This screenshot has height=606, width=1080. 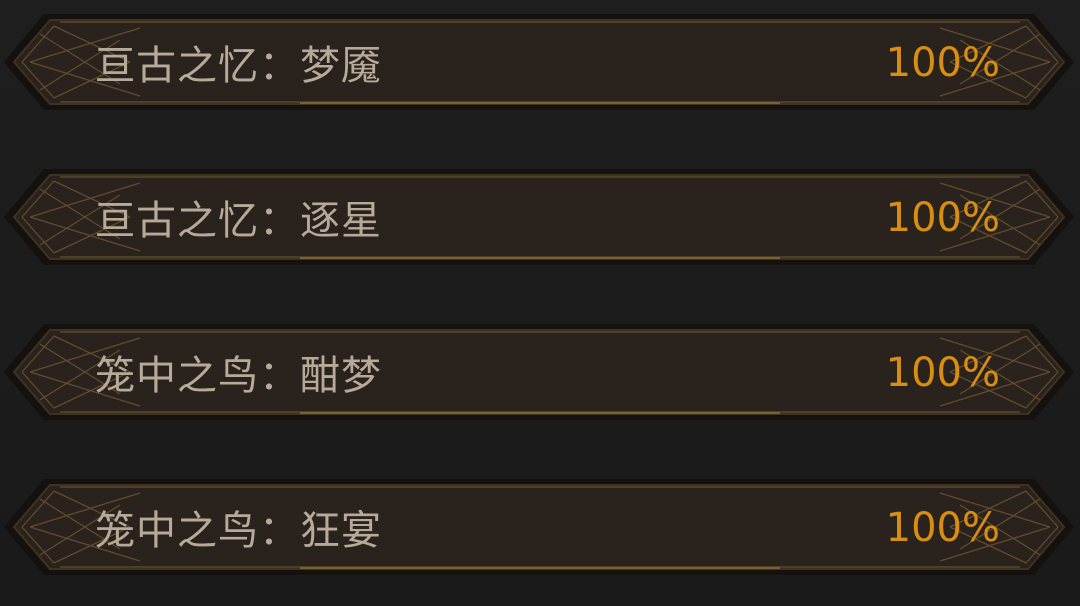 What do you see at coordinates (238, 376) in the screenshot?
I see `achievement-name: 笼中之鸟：酣梦` at bounding box center [238, 376].